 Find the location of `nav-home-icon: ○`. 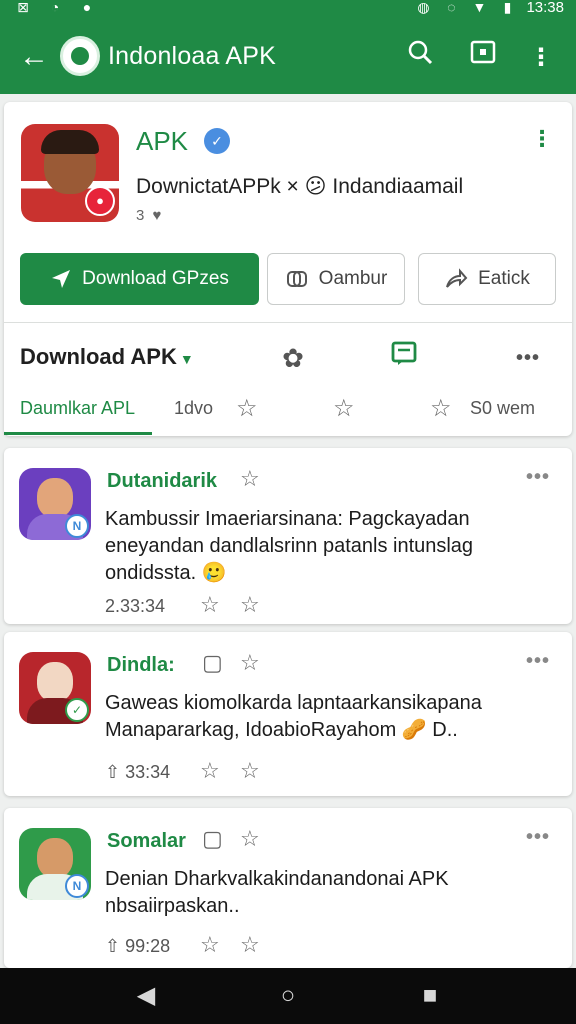

nav-home-icon: ○ is located at coordinates (288, 996).